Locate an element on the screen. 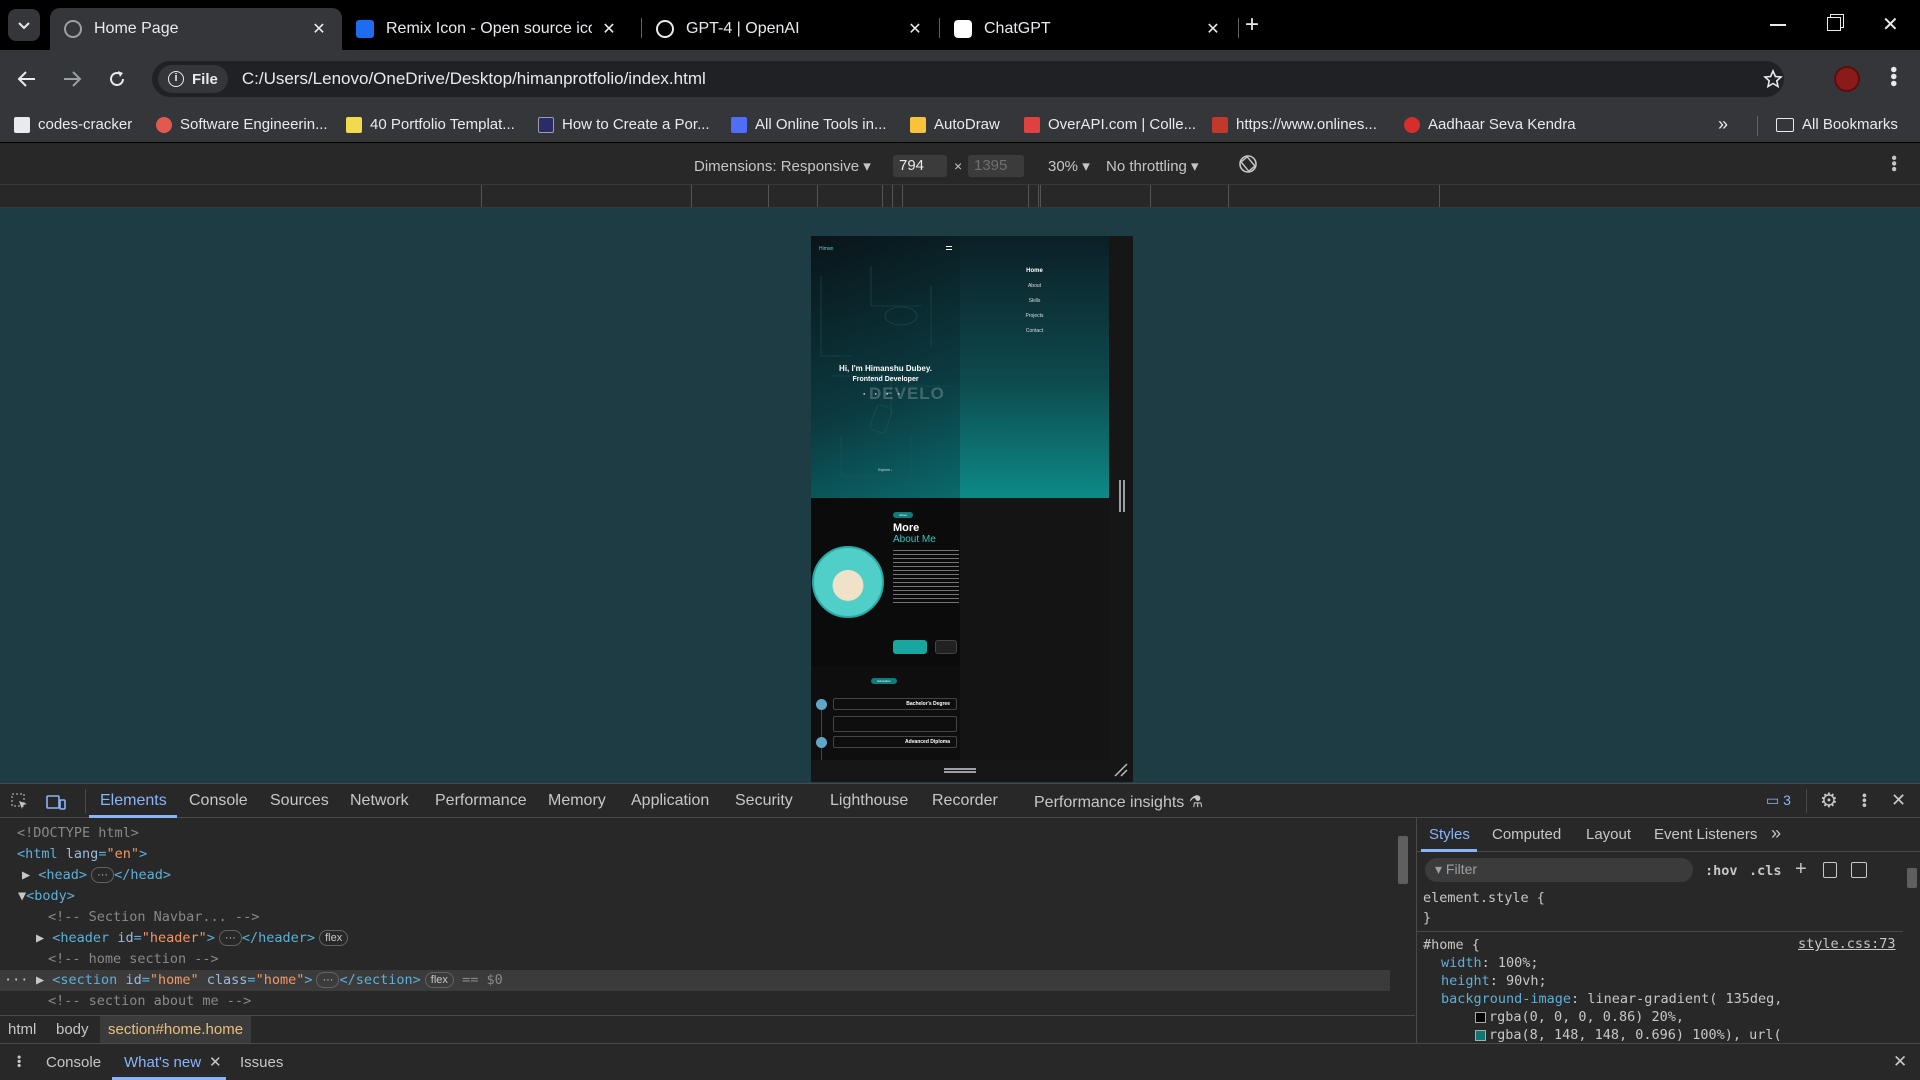 This screenshot has width=1920, height=1080. header-node: ▶ <header id="header"> ··· </header> flex is located at coordinates (695, 938).